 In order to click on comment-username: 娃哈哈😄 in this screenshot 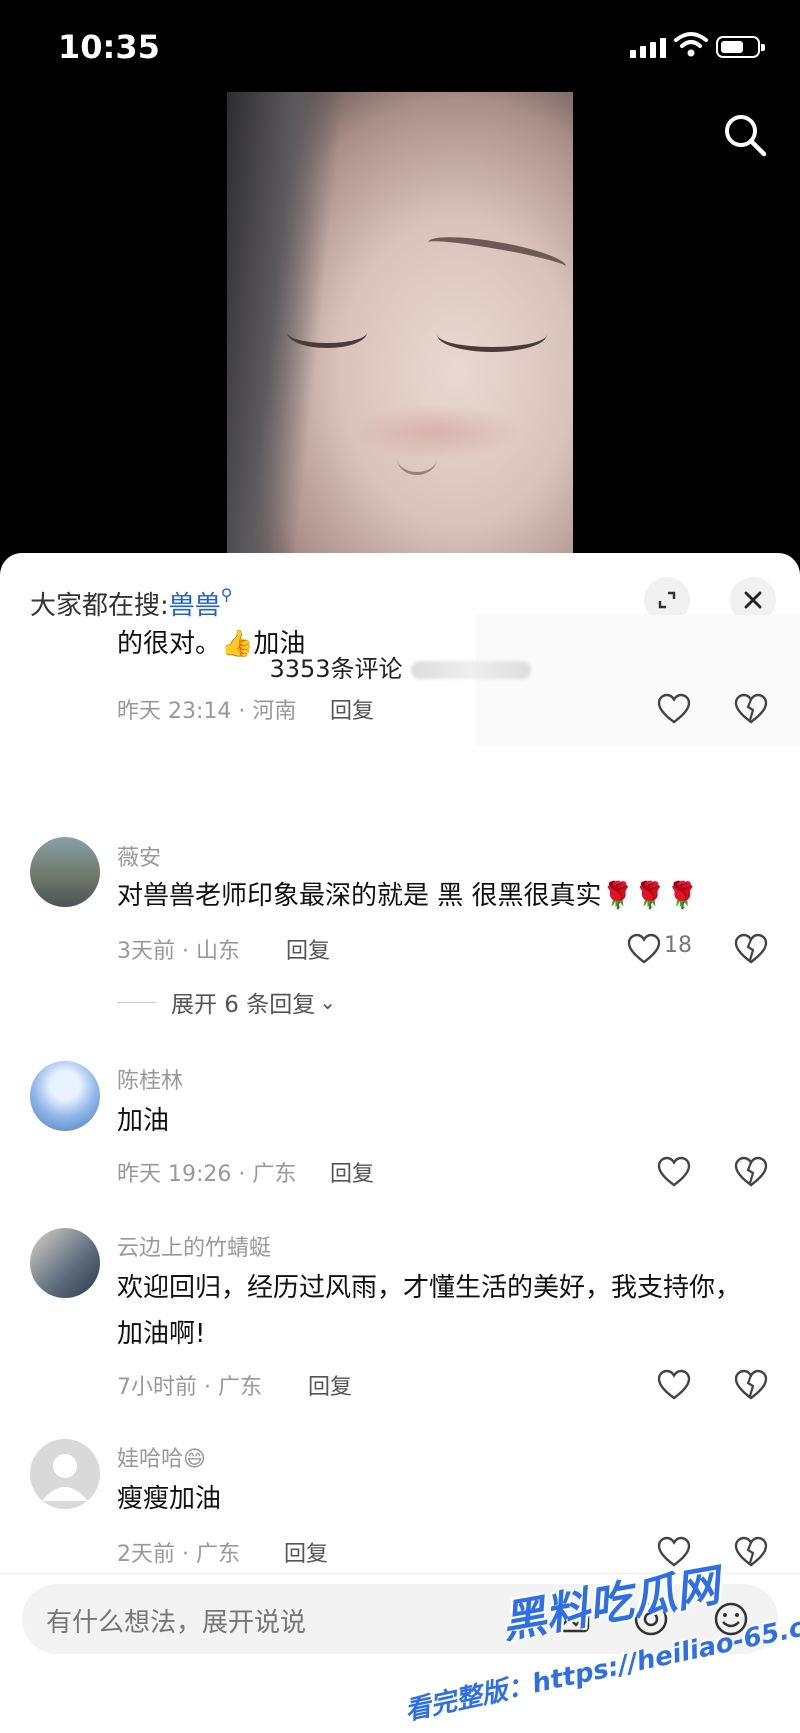, I will do `click(161, 1457)`.